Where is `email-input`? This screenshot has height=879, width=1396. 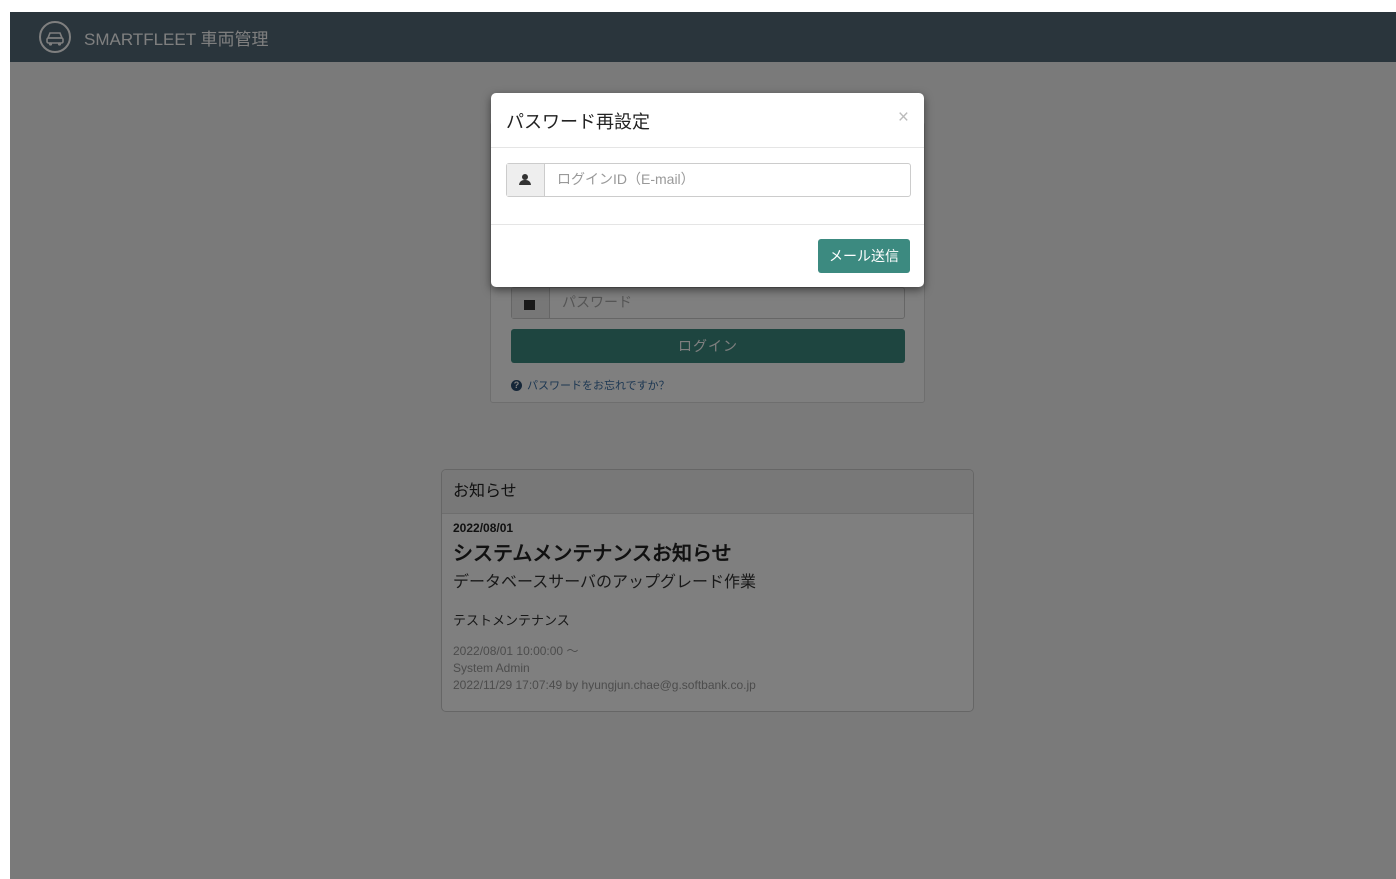 email-input is located at coordinates (732, 179).